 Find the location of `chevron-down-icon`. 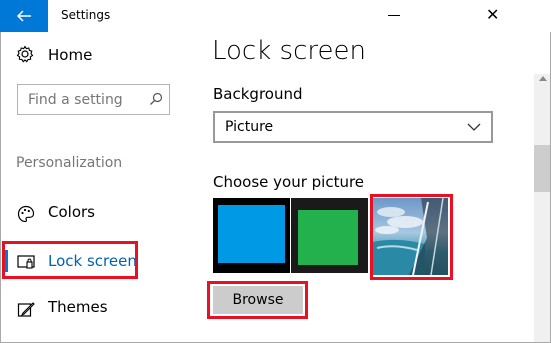

chevron-down-icon is located at coordinates (474, 127).